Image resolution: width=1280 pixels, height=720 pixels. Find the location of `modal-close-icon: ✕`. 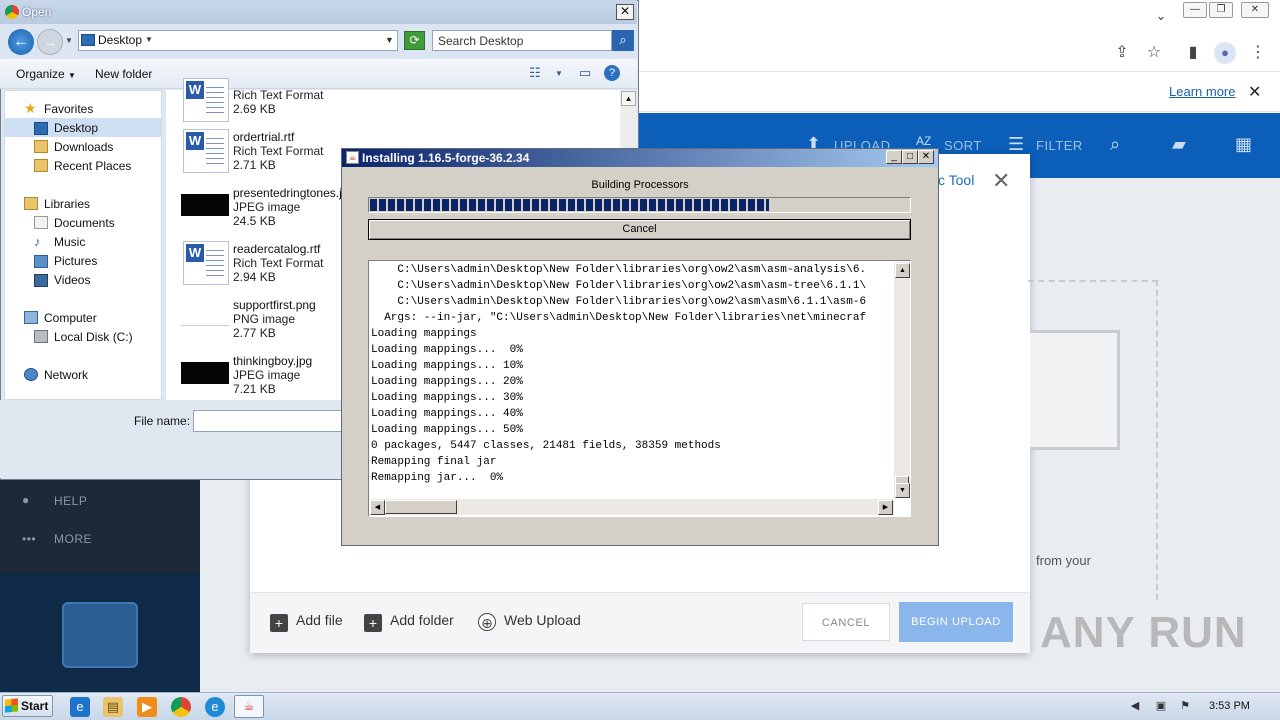

modal-close-icon: ✕ is located at coordinates (1001, 181).